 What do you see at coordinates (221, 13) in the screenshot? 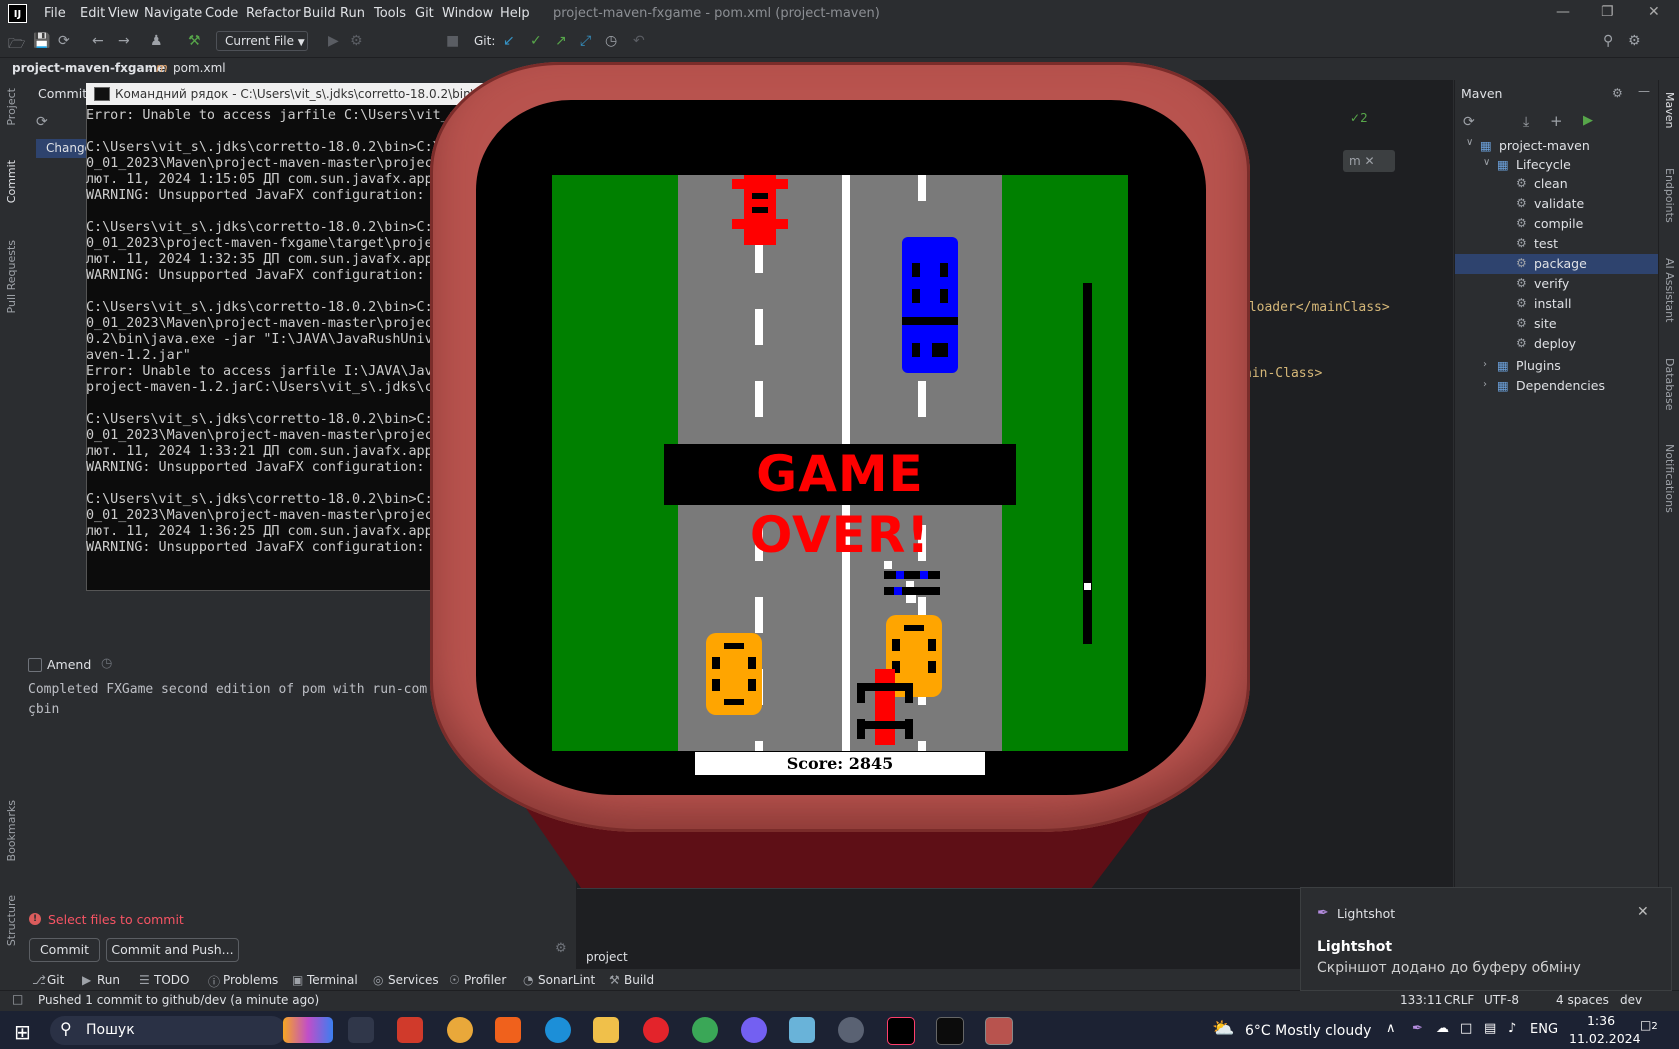
I see `menu-code: Code` at bounding box center [221, 13].